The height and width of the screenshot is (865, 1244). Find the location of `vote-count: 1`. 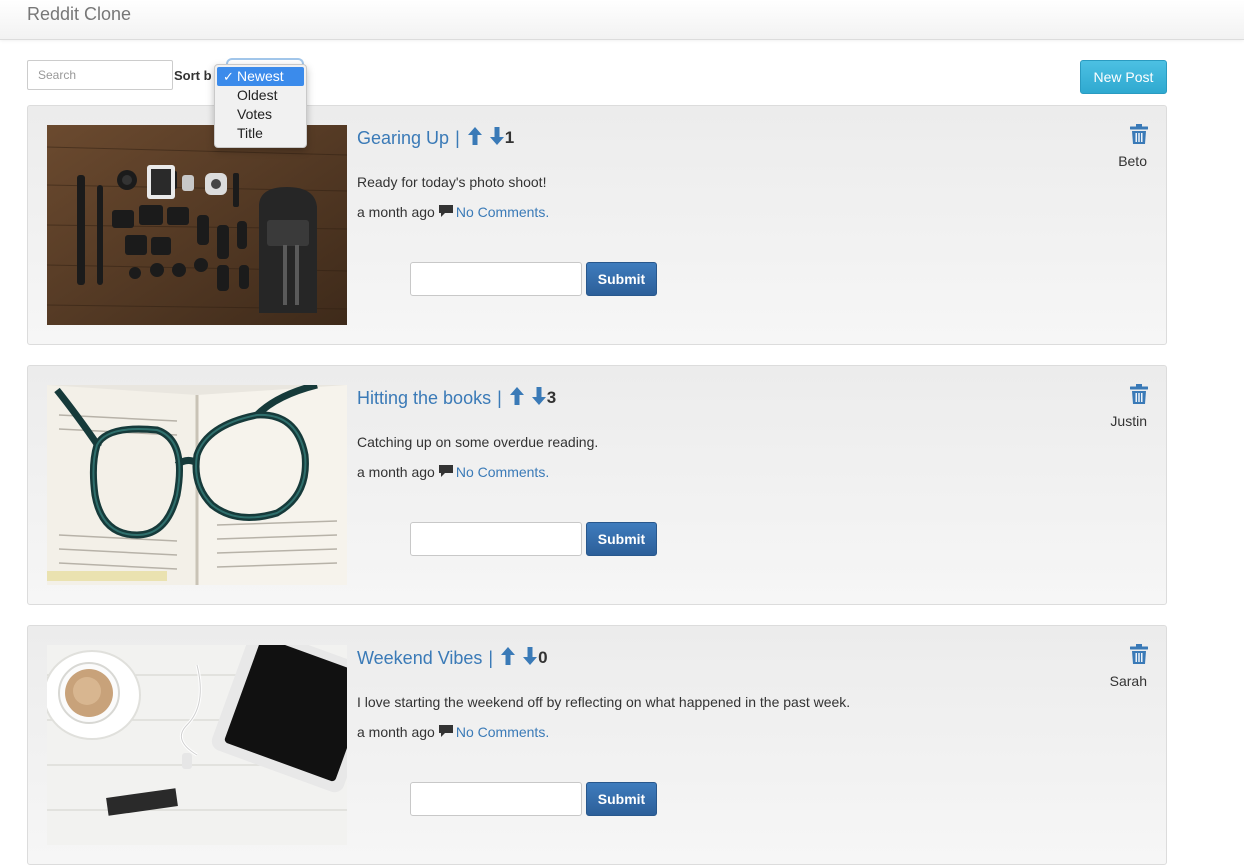

vote-count: 1 is located at coordinates (509, 137).